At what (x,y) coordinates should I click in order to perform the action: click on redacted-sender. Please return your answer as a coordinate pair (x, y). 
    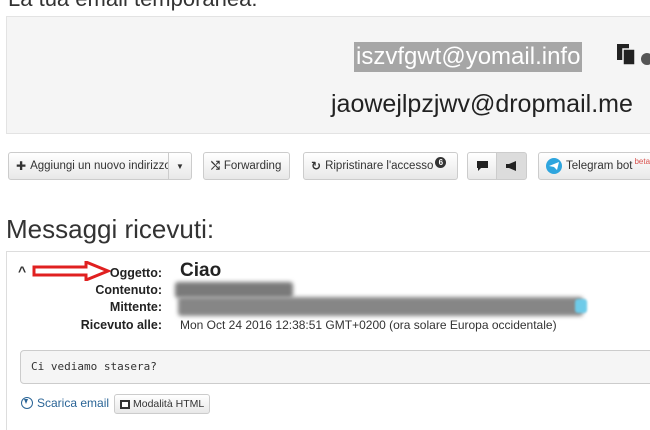
    Looking at the image, I should click on (380, 306).